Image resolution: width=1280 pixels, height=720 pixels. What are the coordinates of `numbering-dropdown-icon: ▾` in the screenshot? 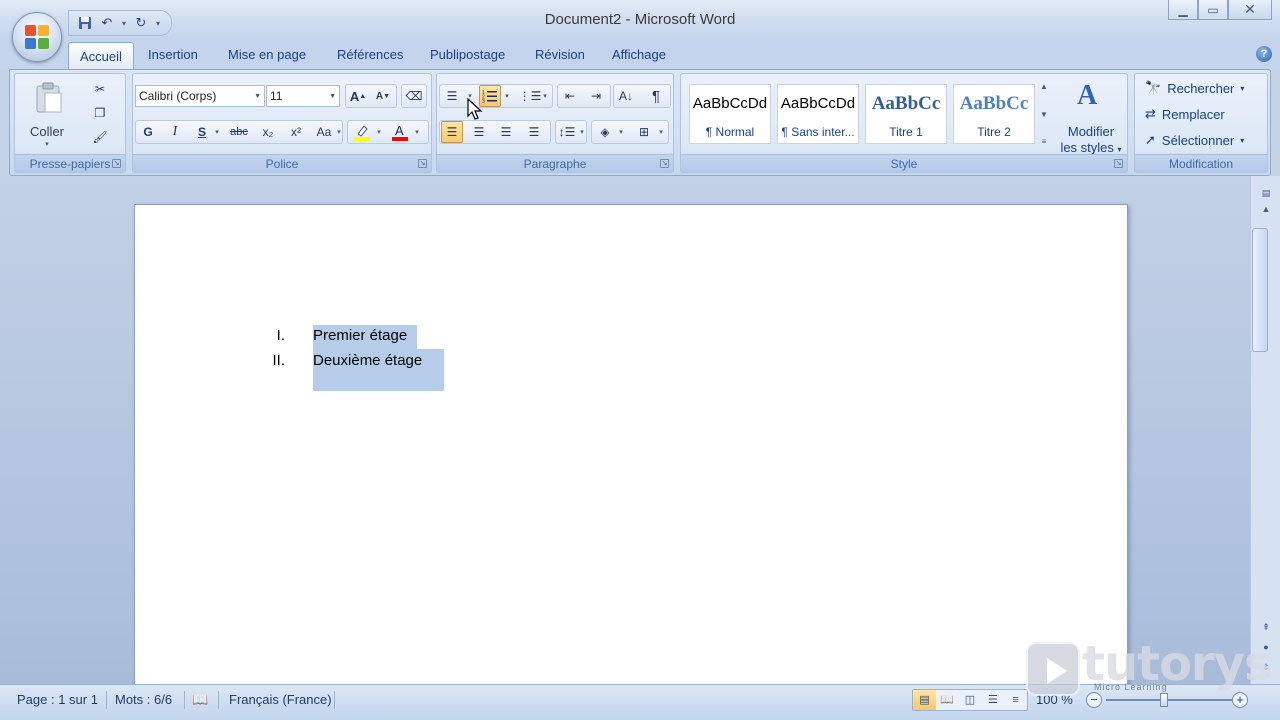 It's located at (507, 96).